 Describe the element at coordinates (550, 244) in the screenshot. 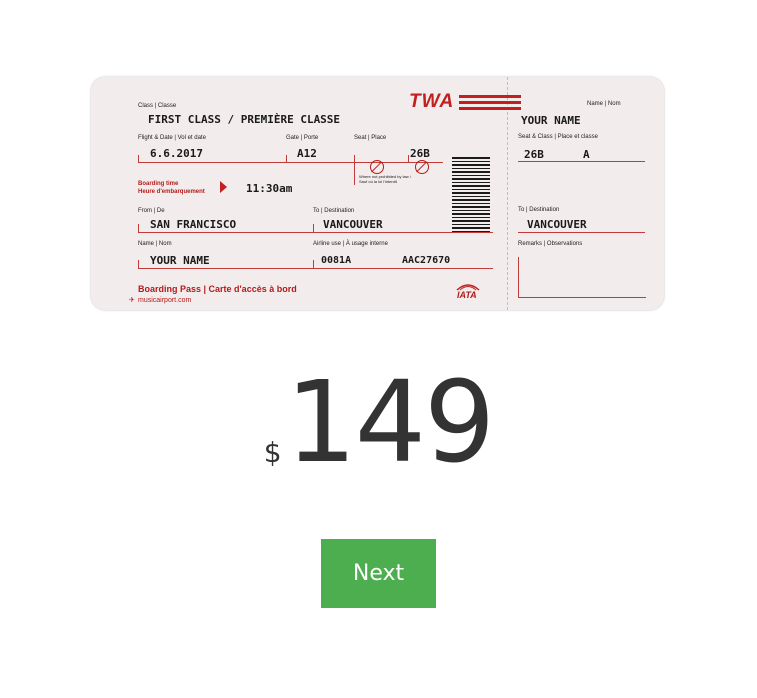

I see `remarks-label: Remarks | Observations` at that location.